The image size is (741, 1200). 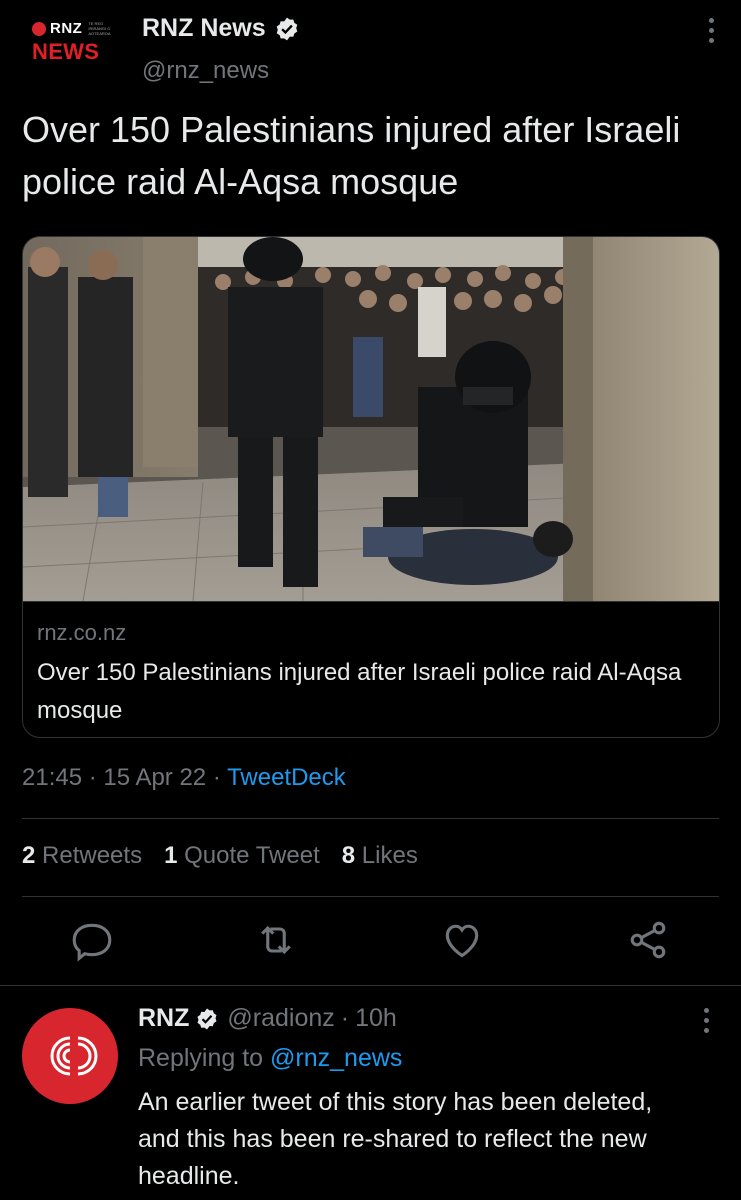 I want to click on mention-link: @rnz_news, so click(x=336, y=1058).